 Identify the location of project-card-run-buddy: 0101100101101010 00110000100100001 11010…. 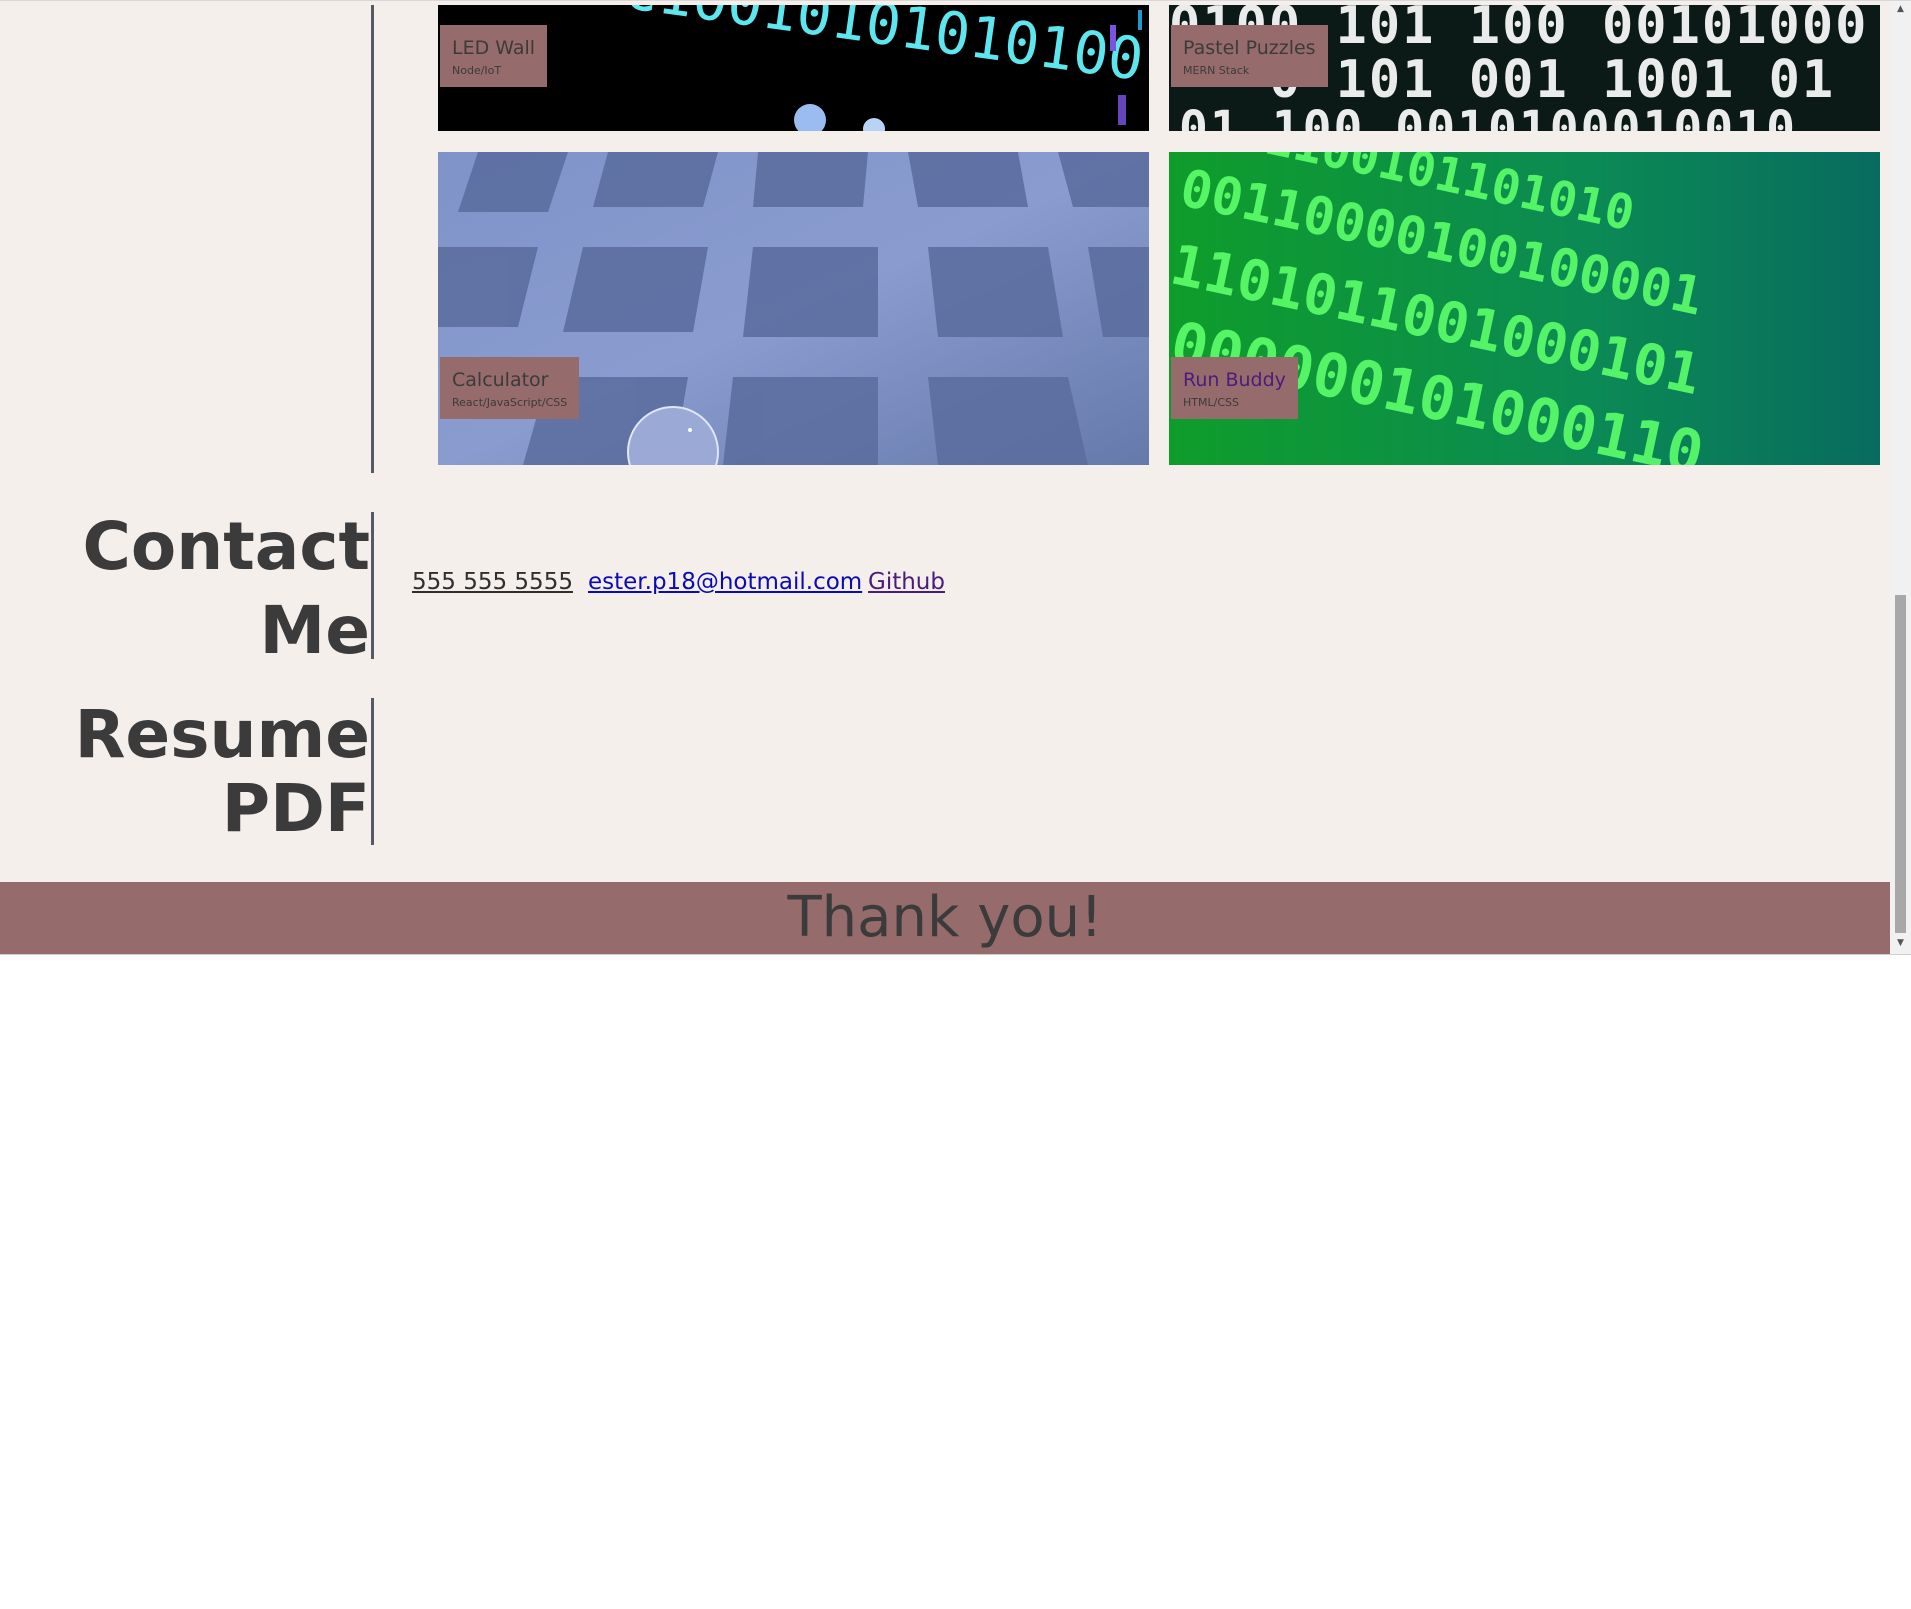
(1524, 308).